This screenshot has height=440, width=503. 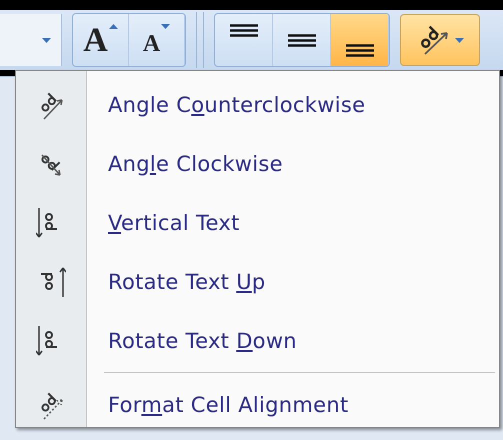 I want to click on menu-item-label: Format Cell Alignment, so click(x=228, y=404).